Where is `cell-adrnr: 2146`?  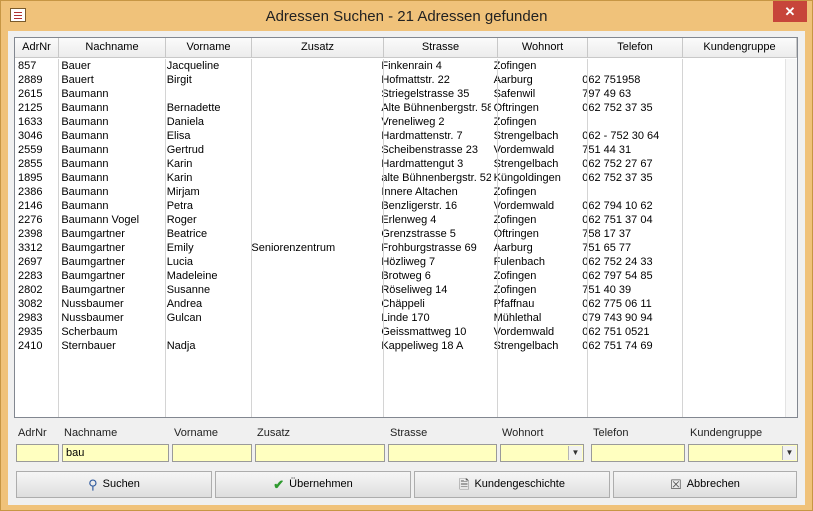 cell-adrnr: 2146 is located at coordinates (30, 206).